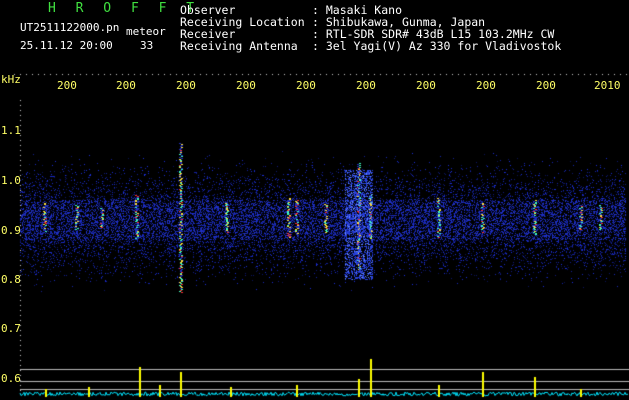 Image resolution: width=629 pixels, height=400 pixels. Describe the element at coordinates (437, 46) in the screenshot. I see `antenna-value: : 3el Yagi(V) Az 330 for Vladivostok` at that location.